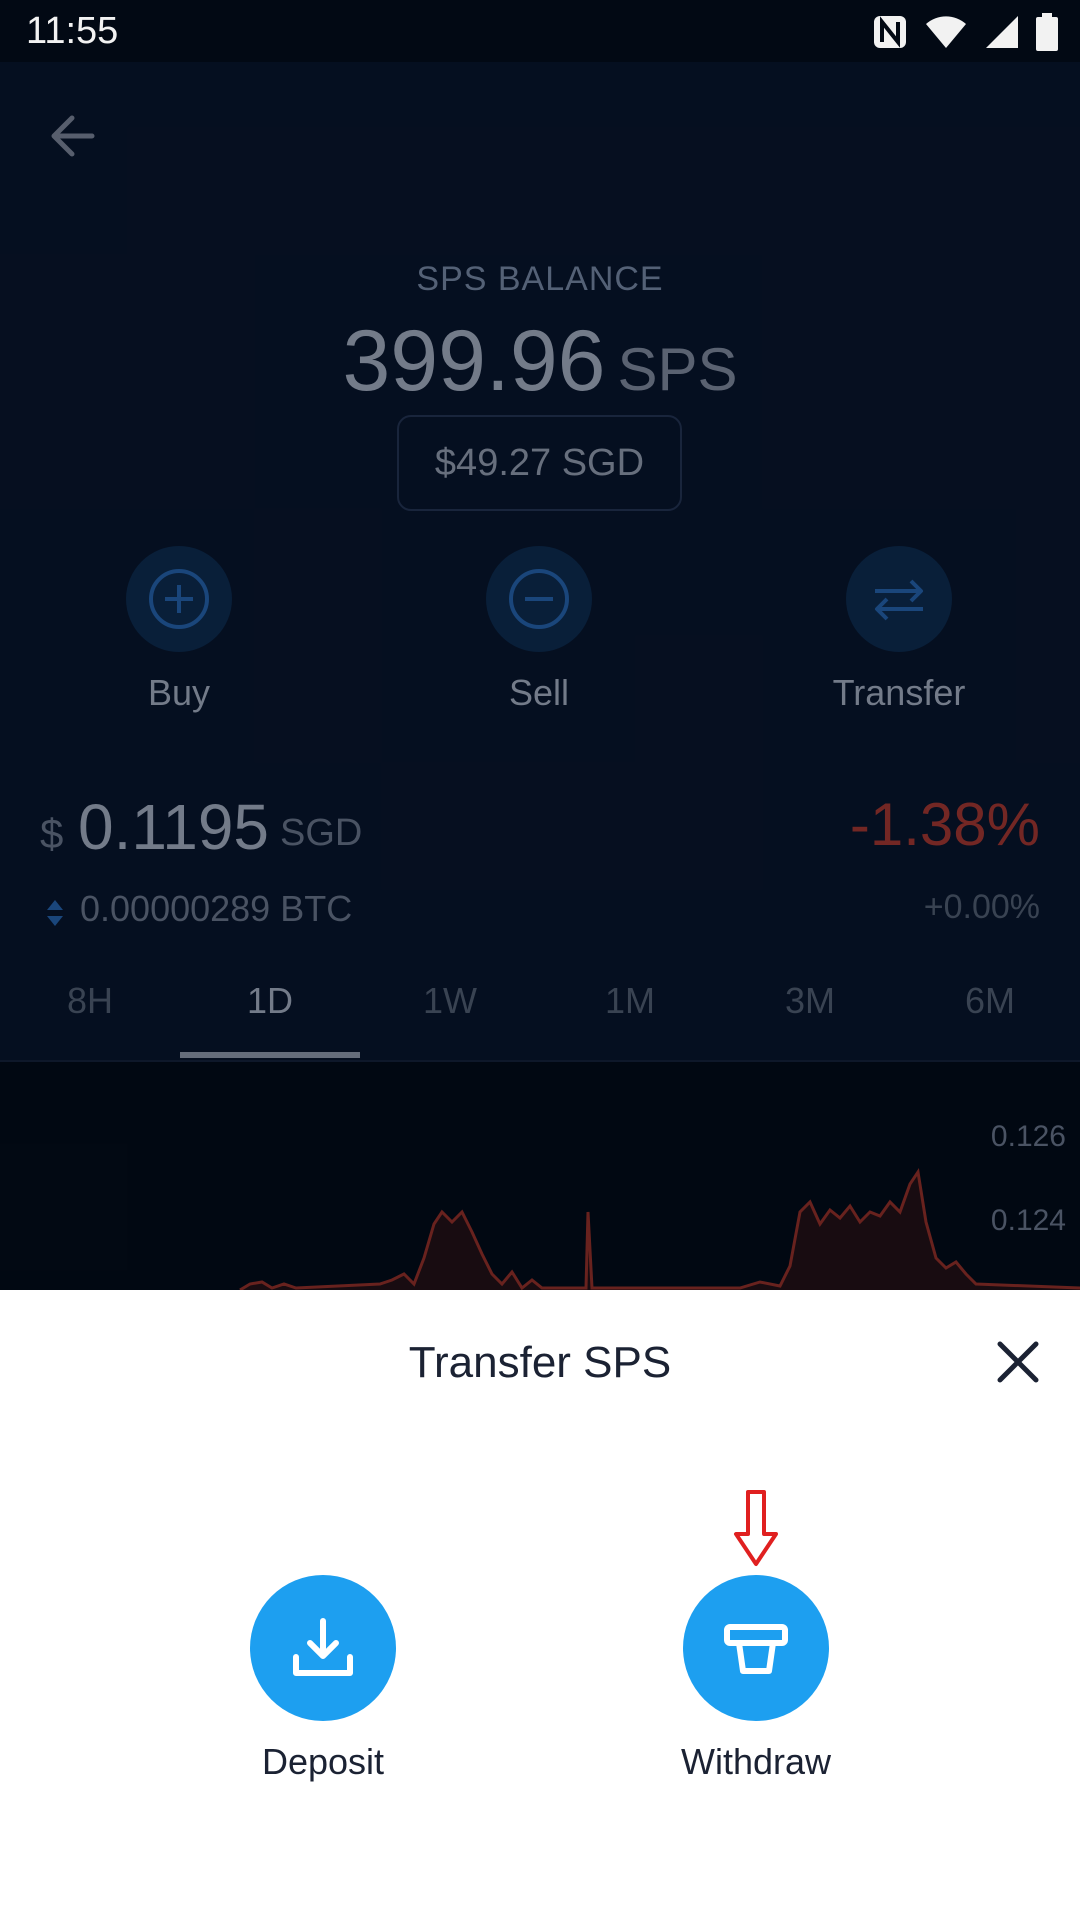 The width and height of the screenshot is (1080, 1920). I want to click on sheet-title: Transfer SPS, so click(540, 1362).